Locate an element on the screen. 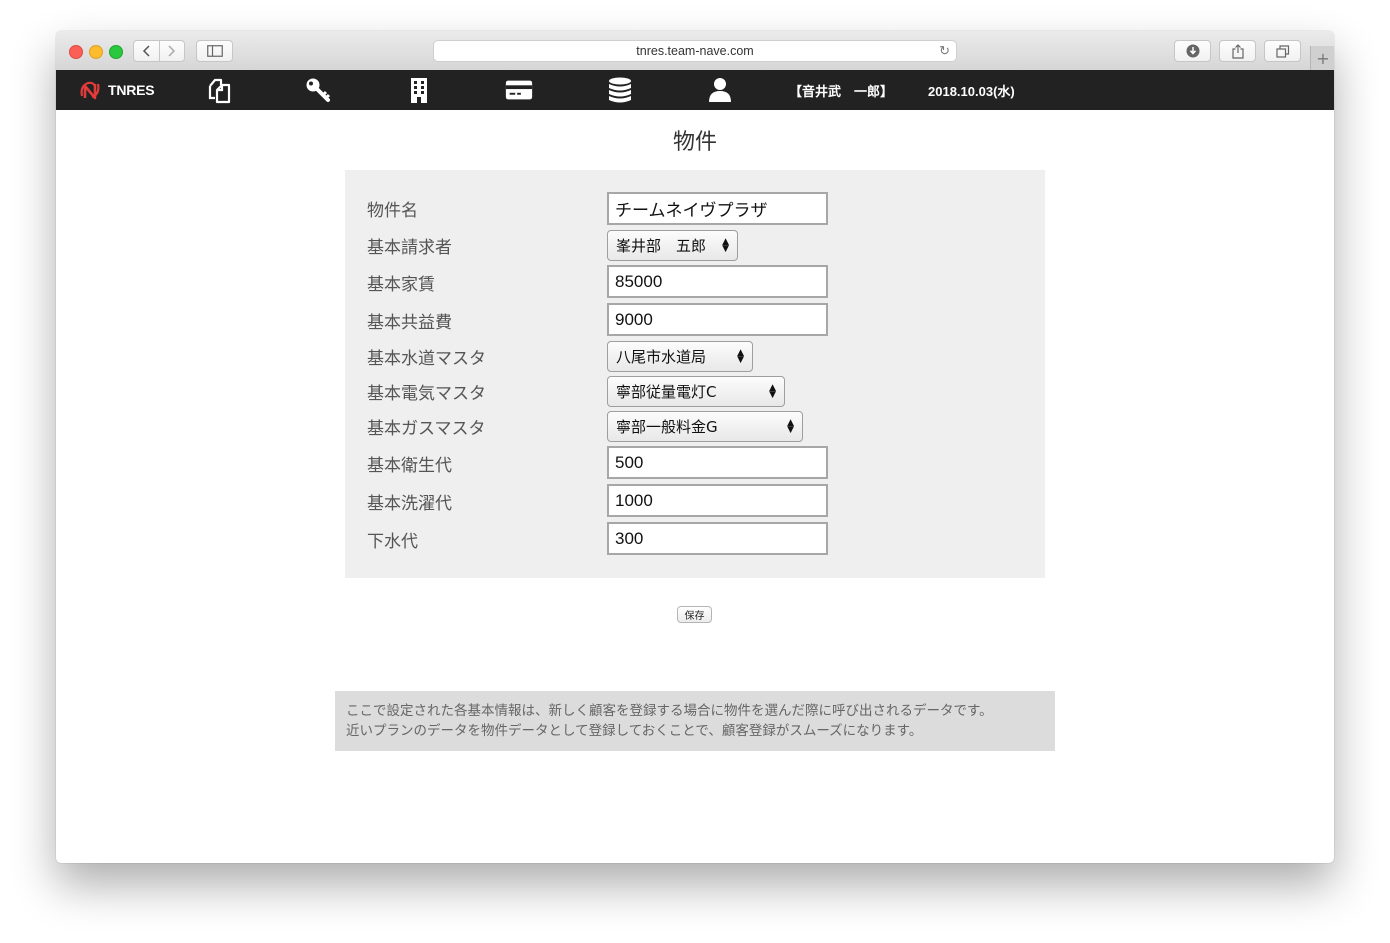  new-tab-button: + is located at coordinates (1322, 58).